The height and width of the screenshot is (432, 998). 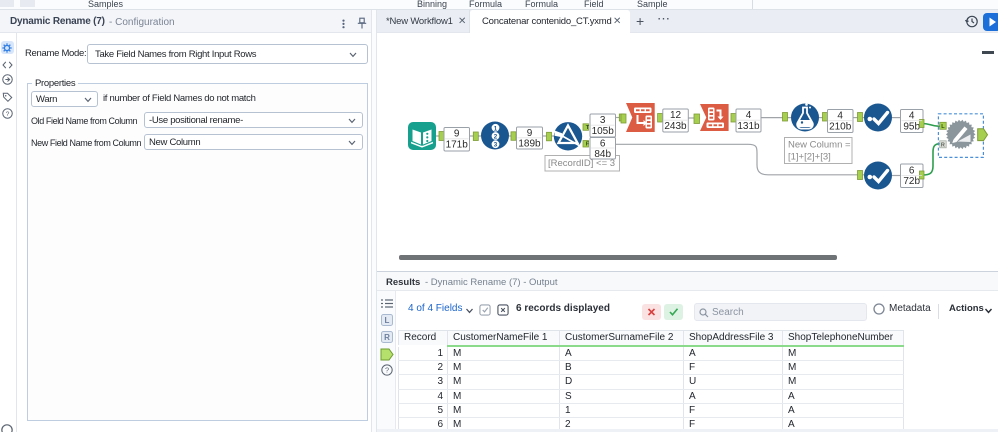 What do you see at coordinates (840, 126) in the screenshot?
I see `svg-text: 210b` at bounding box center [840, 126].